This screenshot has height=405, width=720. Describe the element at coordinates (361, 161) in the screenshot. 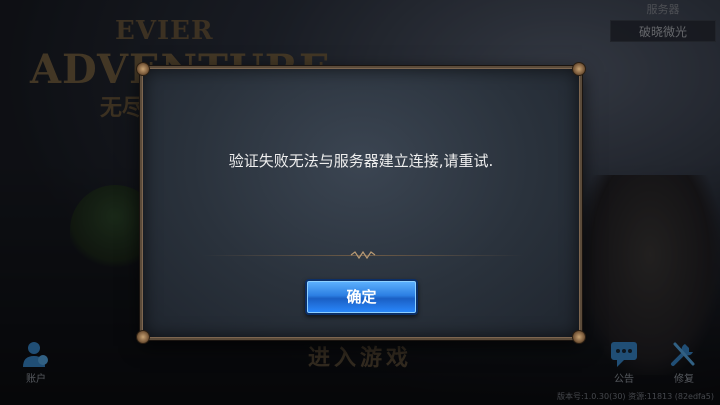

I see `dialog-message: 验证失败无法与服务器建立连接,请重试.` at that location.